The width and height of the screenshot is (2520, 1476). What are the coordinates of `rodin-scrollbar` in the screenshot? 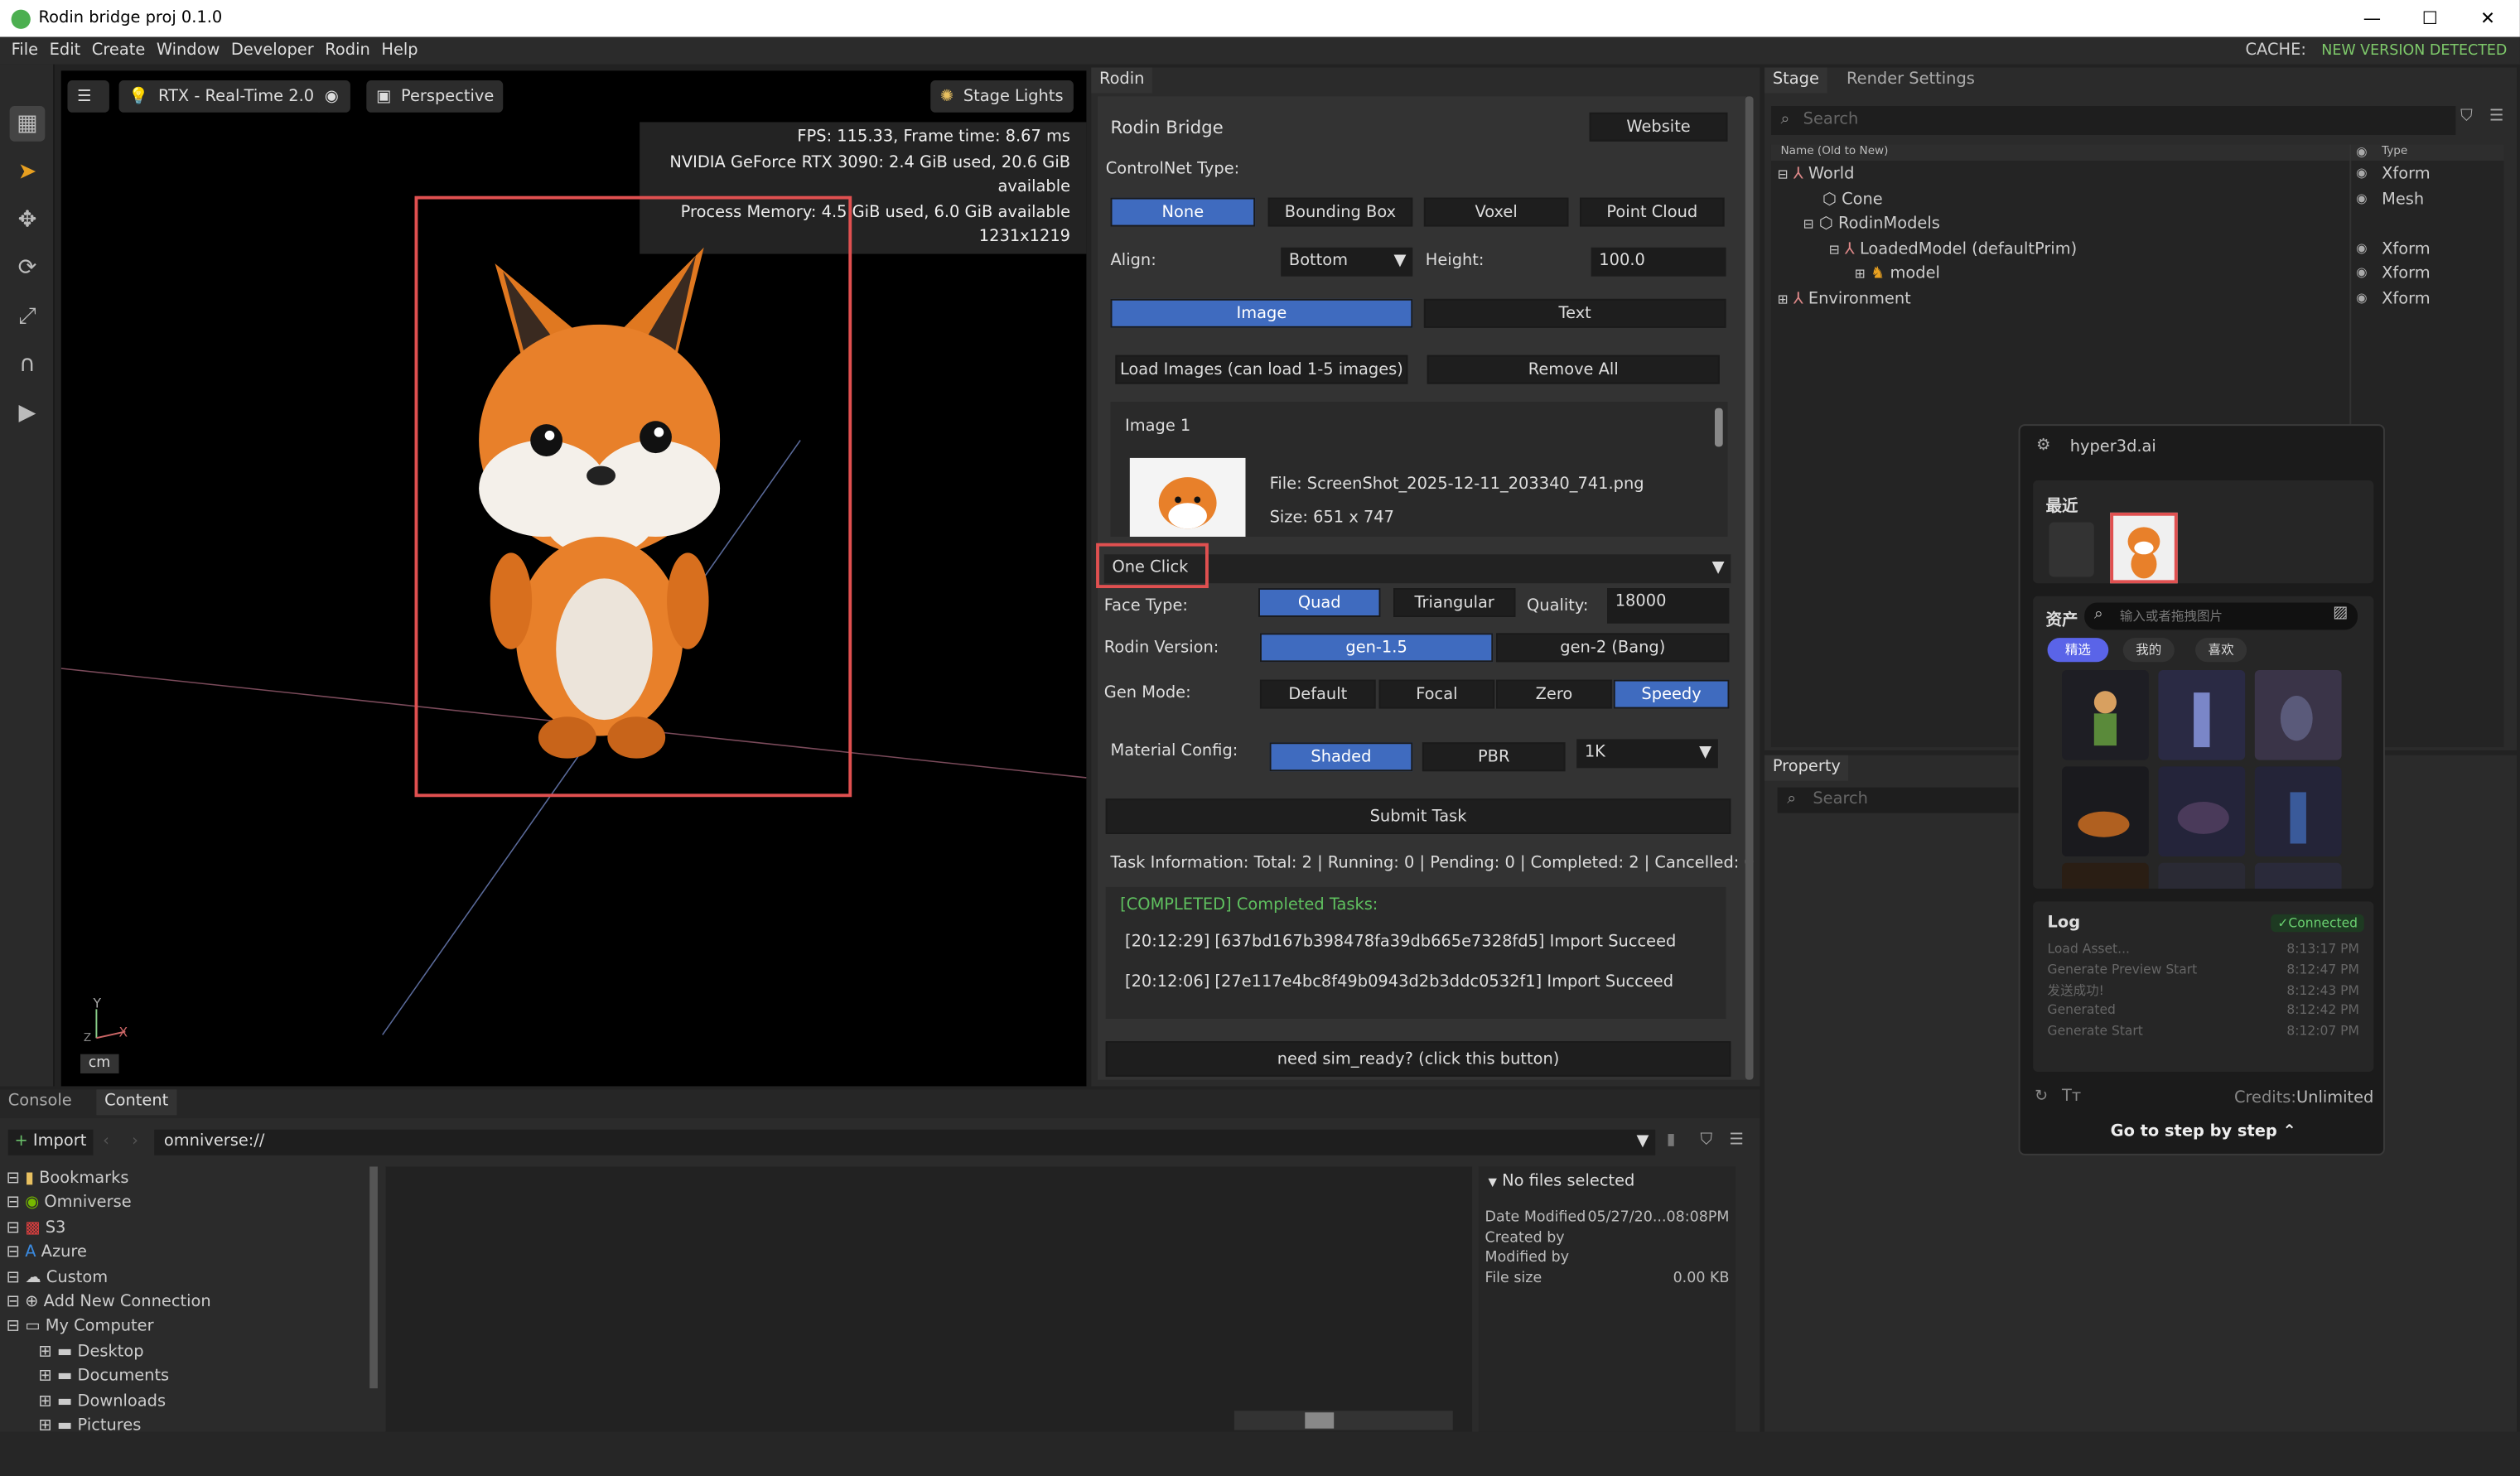 It's located at (1749, 588).